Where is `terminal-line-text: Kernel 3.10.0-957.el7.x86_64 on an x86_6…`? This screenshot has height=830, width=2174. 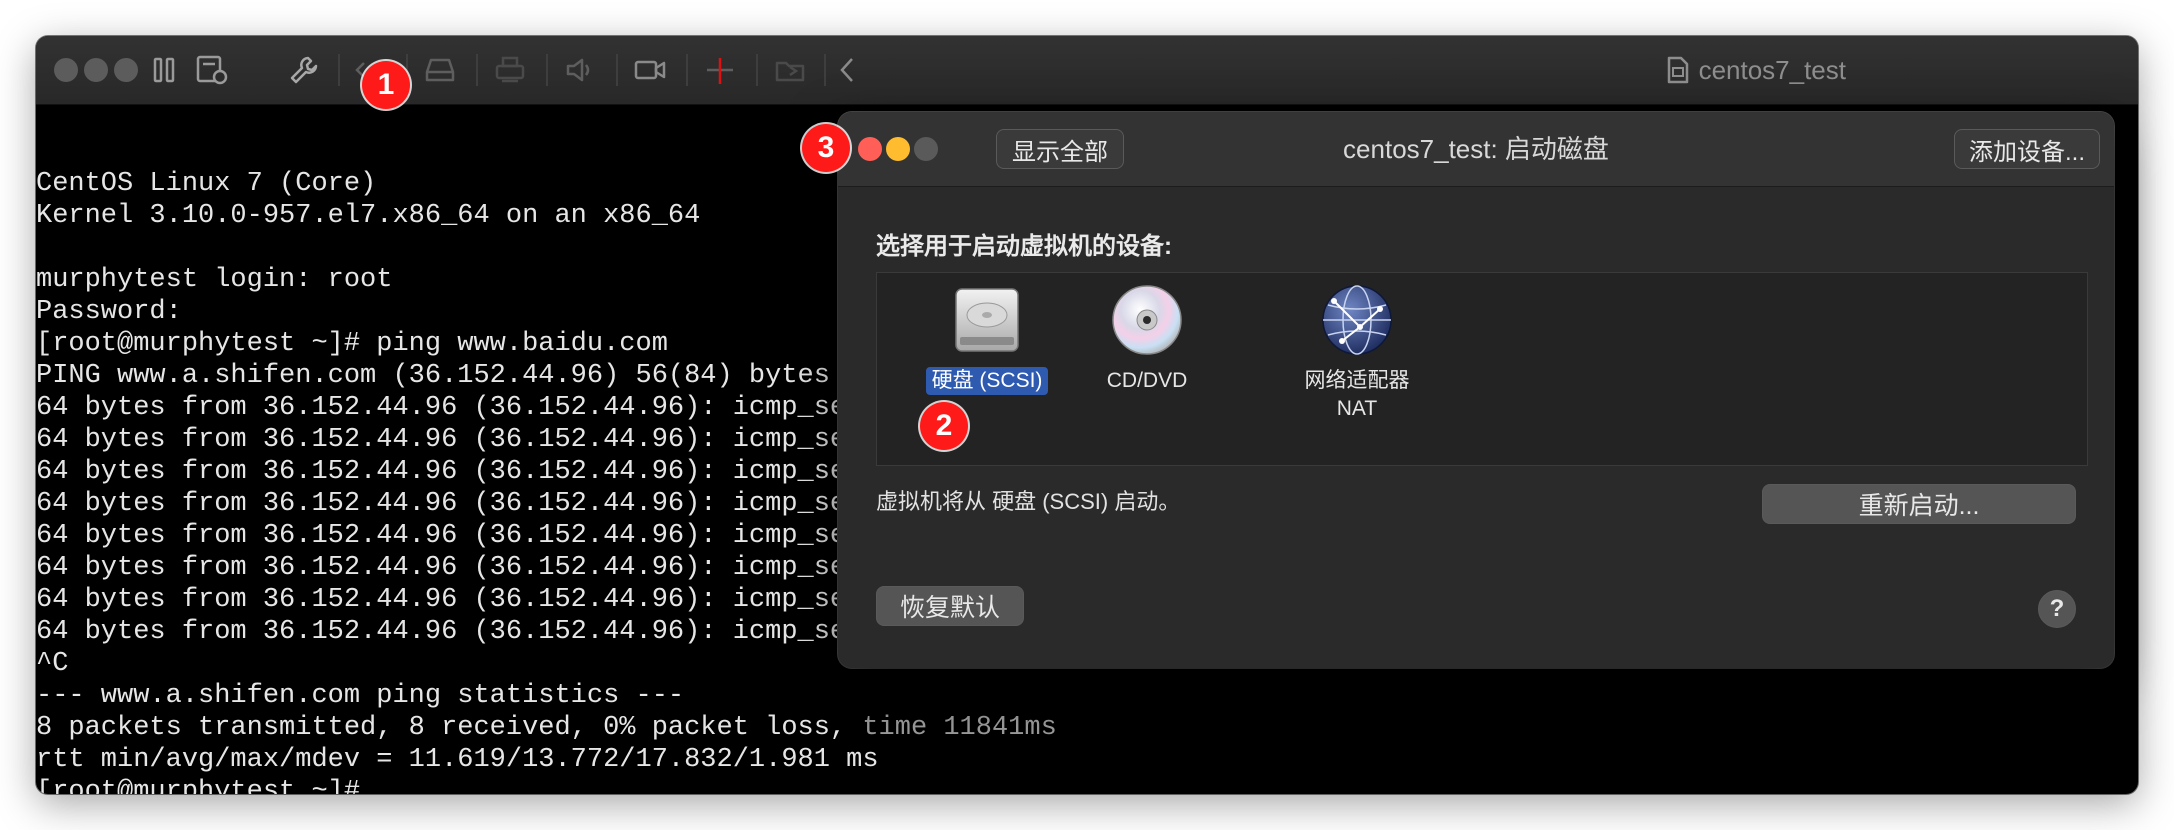 terminal-line-text: Kernel 3.10.0-957.el7.x86_64 on an x86_6… is located at coordinates (368, 216).